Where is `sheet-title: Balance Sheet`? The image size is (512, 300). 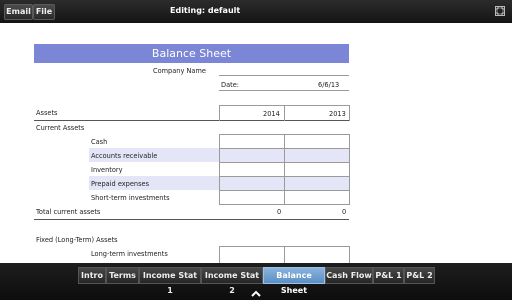
sheet-title: Balance Sheet is located at coordinates (191, 53).